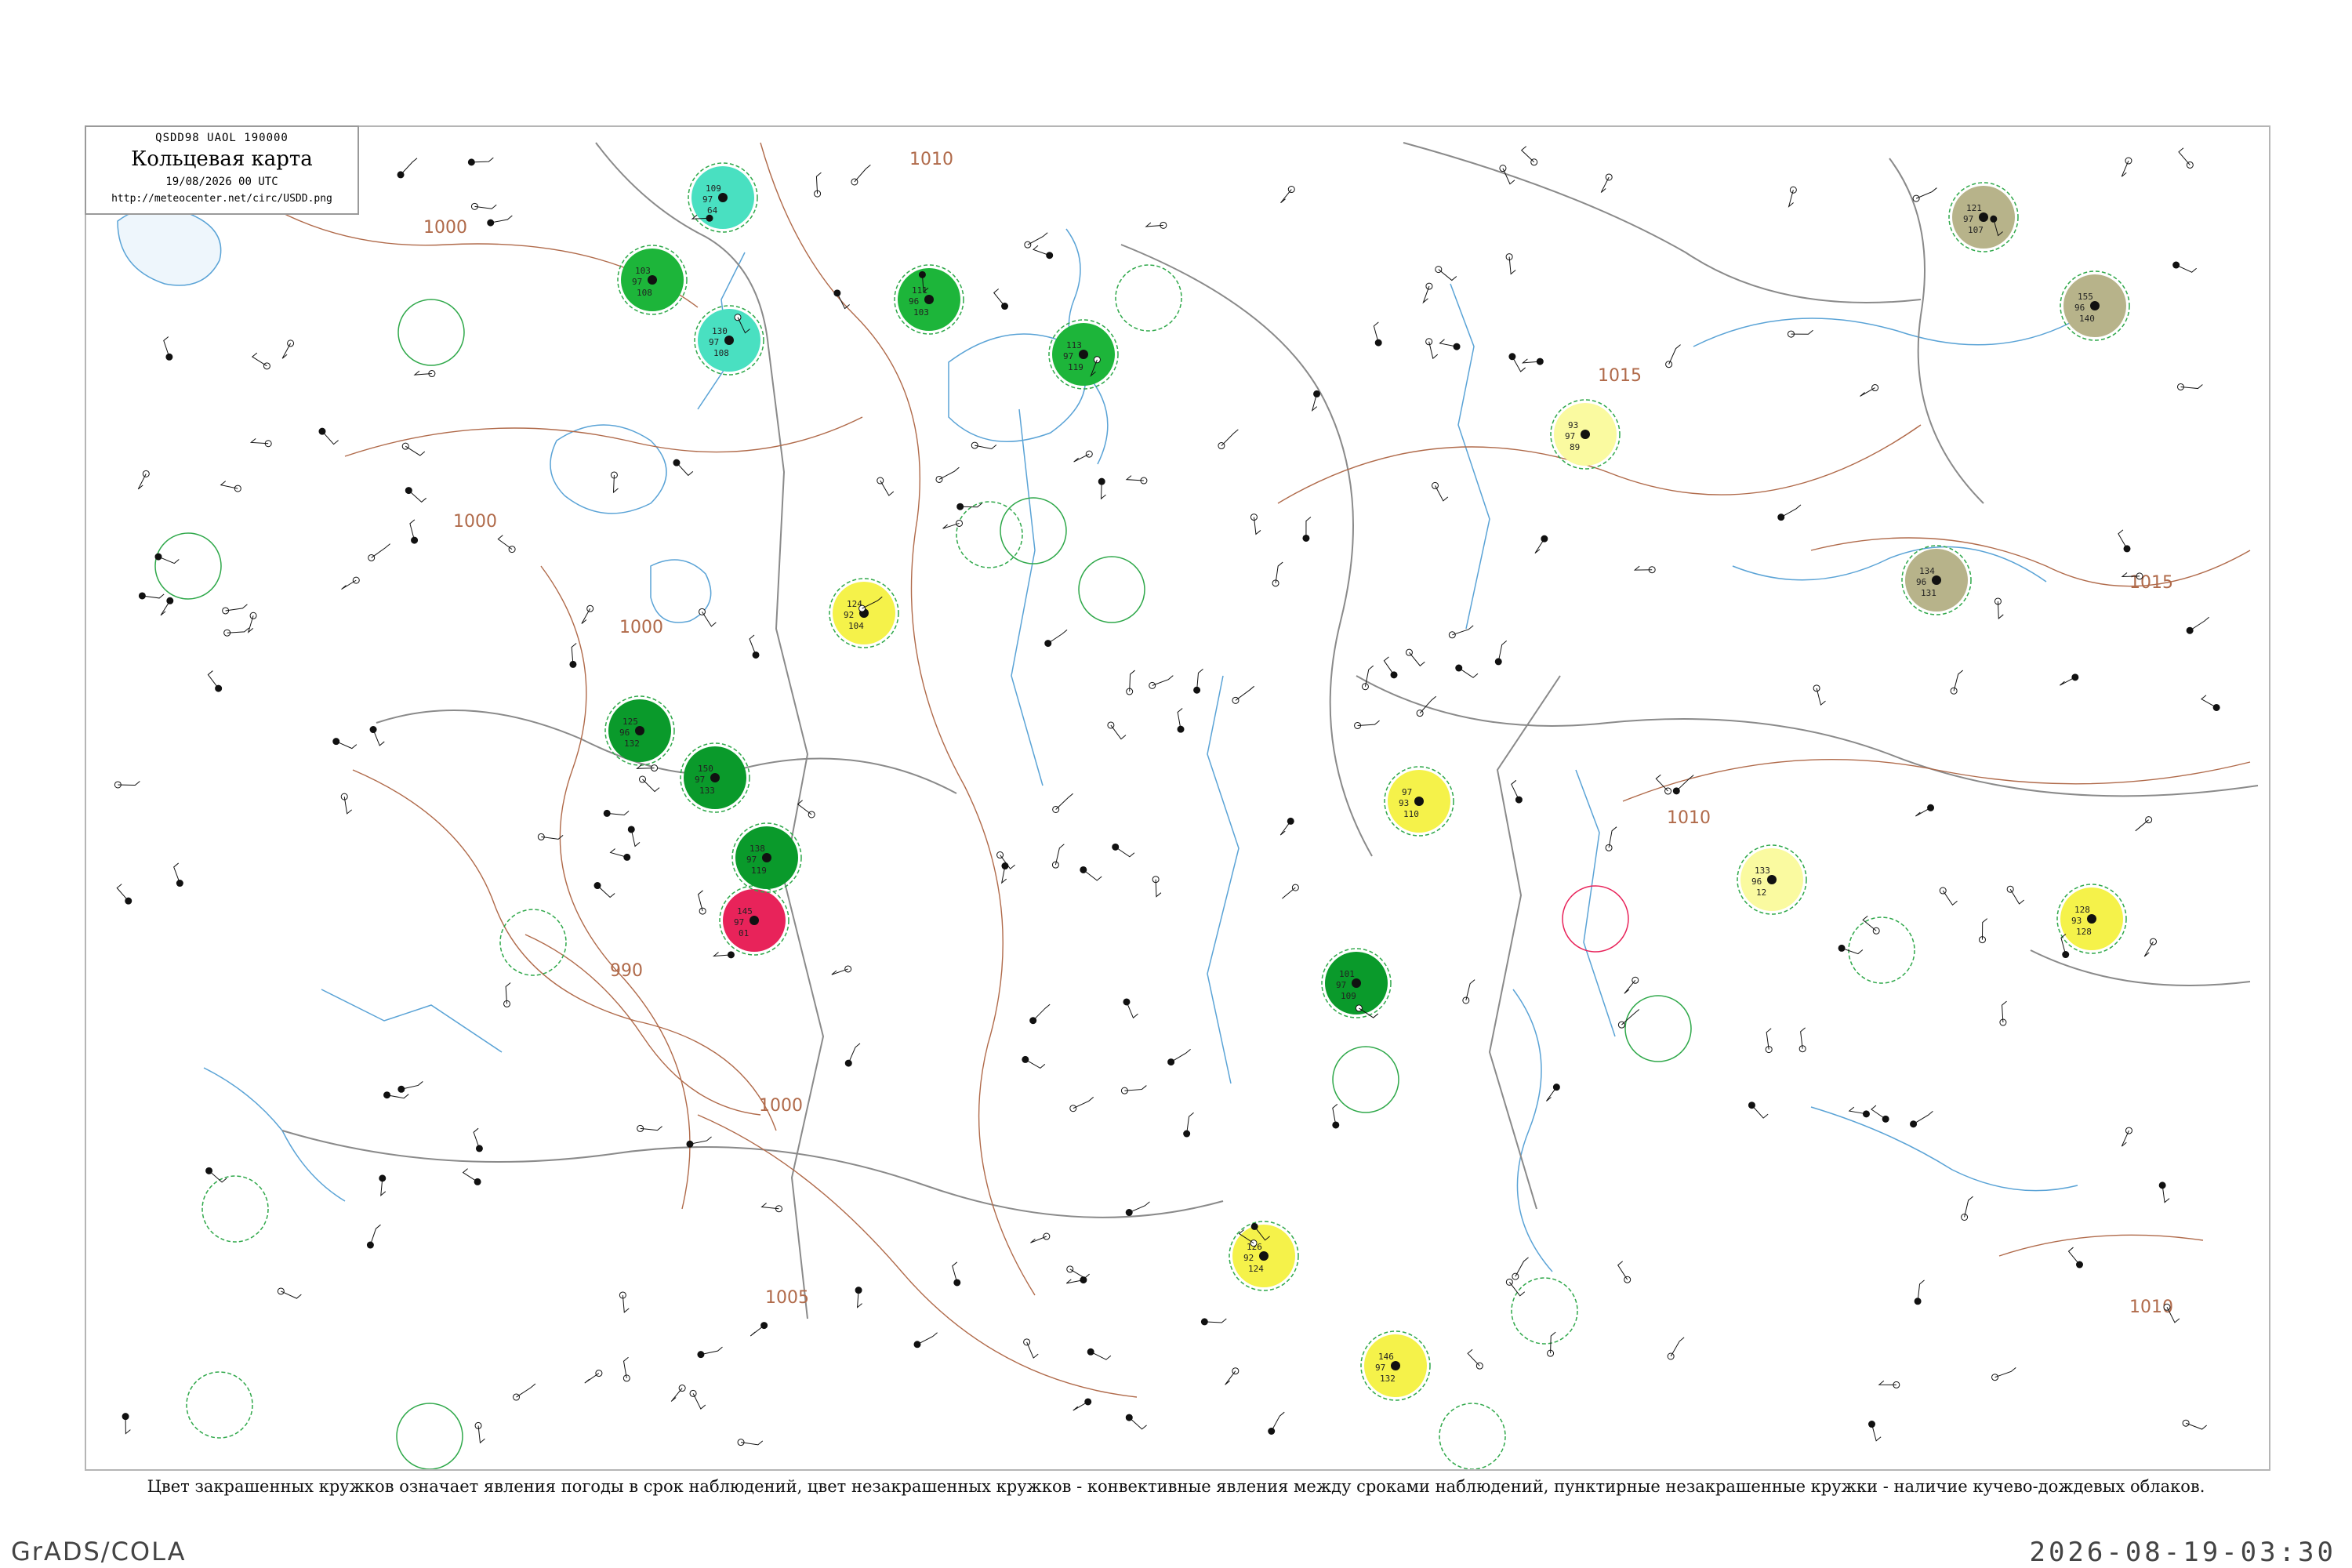 The width and height of the screenshot is (2352, 1568). What do you see at coordinates (222, 138) in the screenshot?
I see `bulletin-code: QSDD98 UAOL 190000` at bounding box center [222, 138].